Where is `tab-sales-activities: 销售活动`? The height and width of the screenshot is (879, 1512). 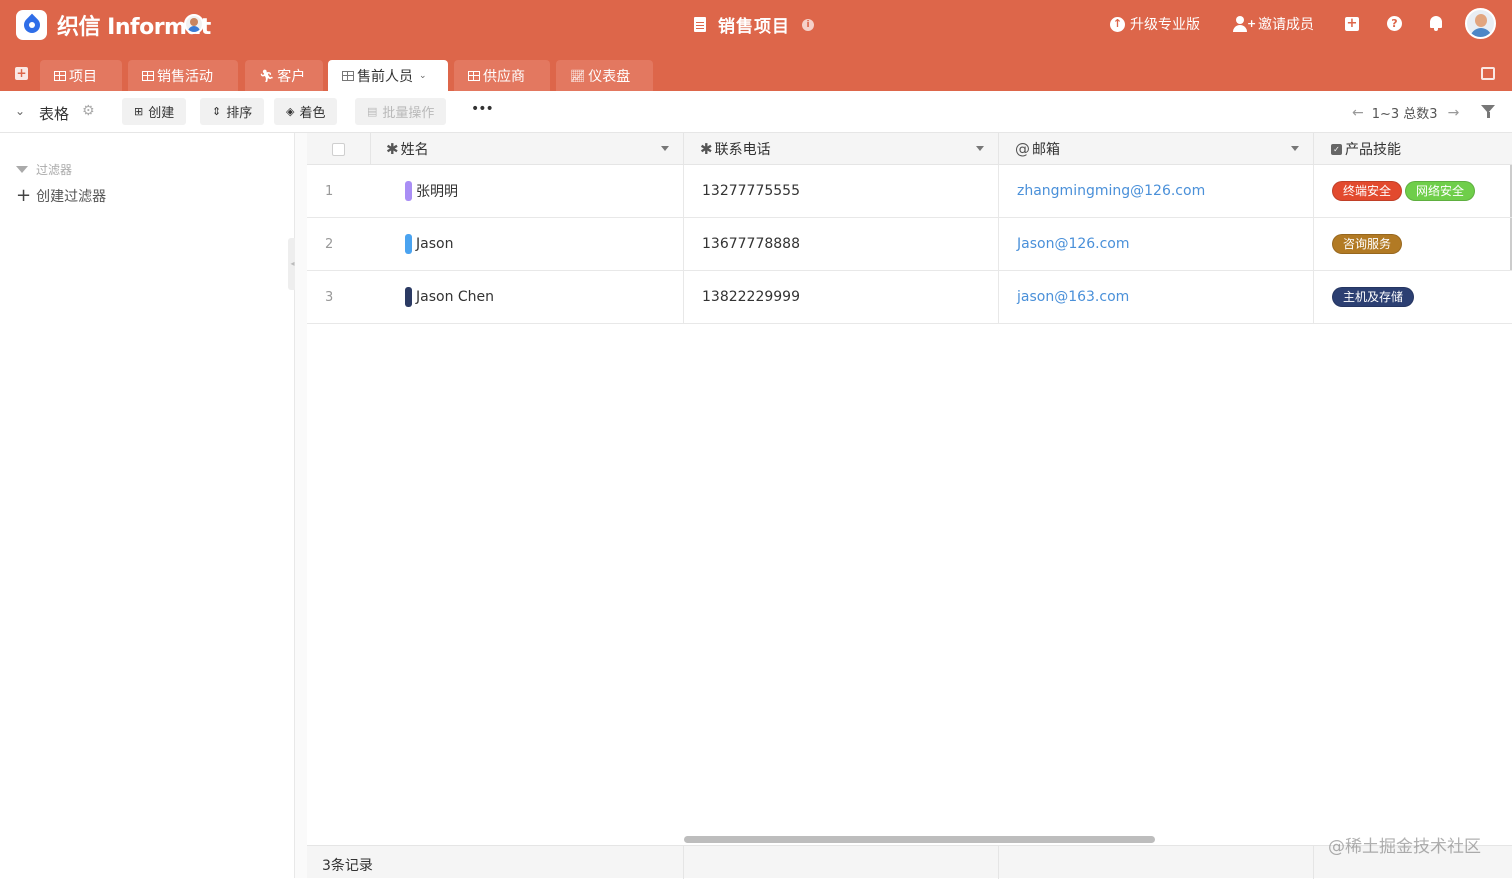 tab-sales-activities: 销售活动 is located at coordinates (183, 75).